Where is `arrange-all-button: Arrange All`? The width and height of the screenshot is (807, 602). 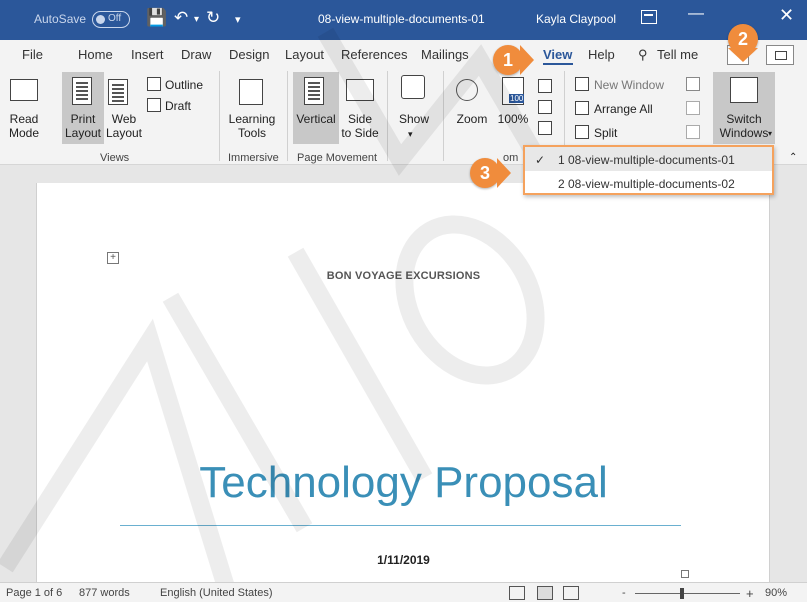 arrange-all-button: Arrange All is located at coordinates (623, 109).